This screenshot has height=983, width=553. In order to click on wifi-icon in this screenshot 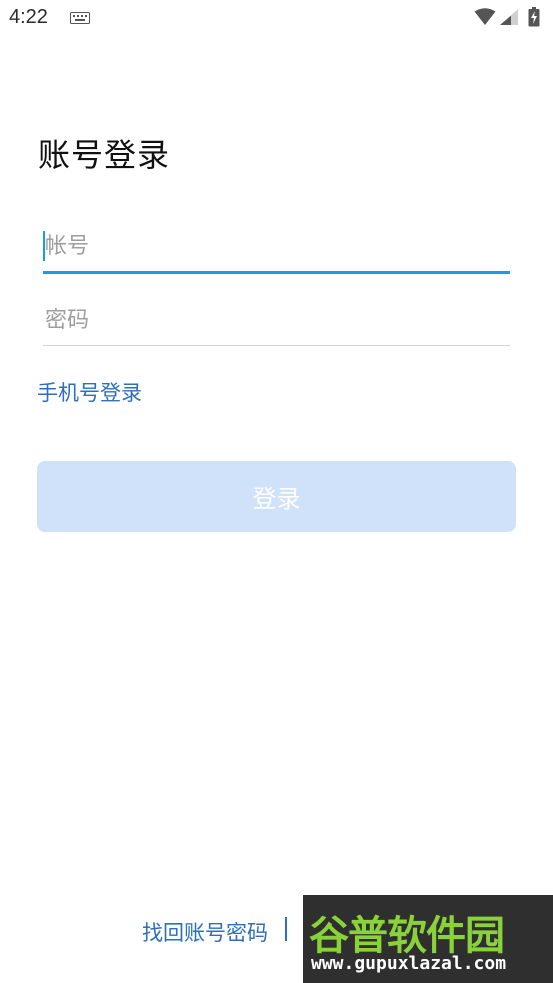, I will do `click(485, 16)`.